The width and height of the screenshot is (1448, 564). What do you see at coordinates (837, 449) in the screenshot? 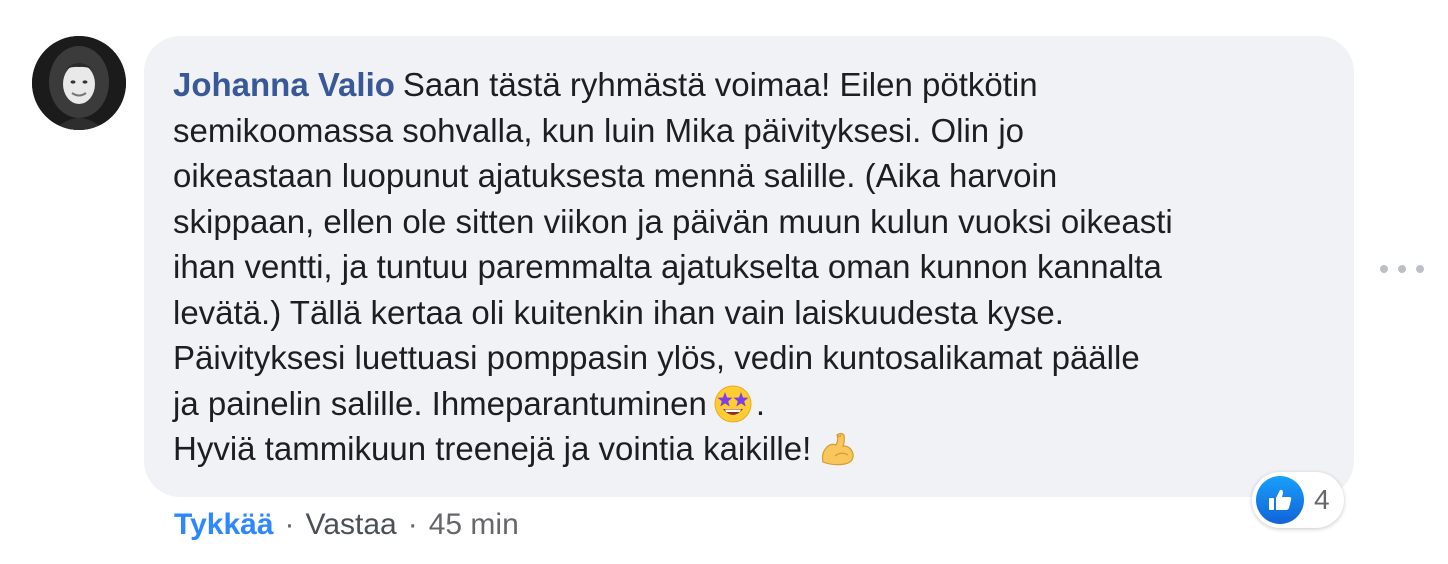
I see `flexed-biceps-emoji` at bounding box center [837, 449].